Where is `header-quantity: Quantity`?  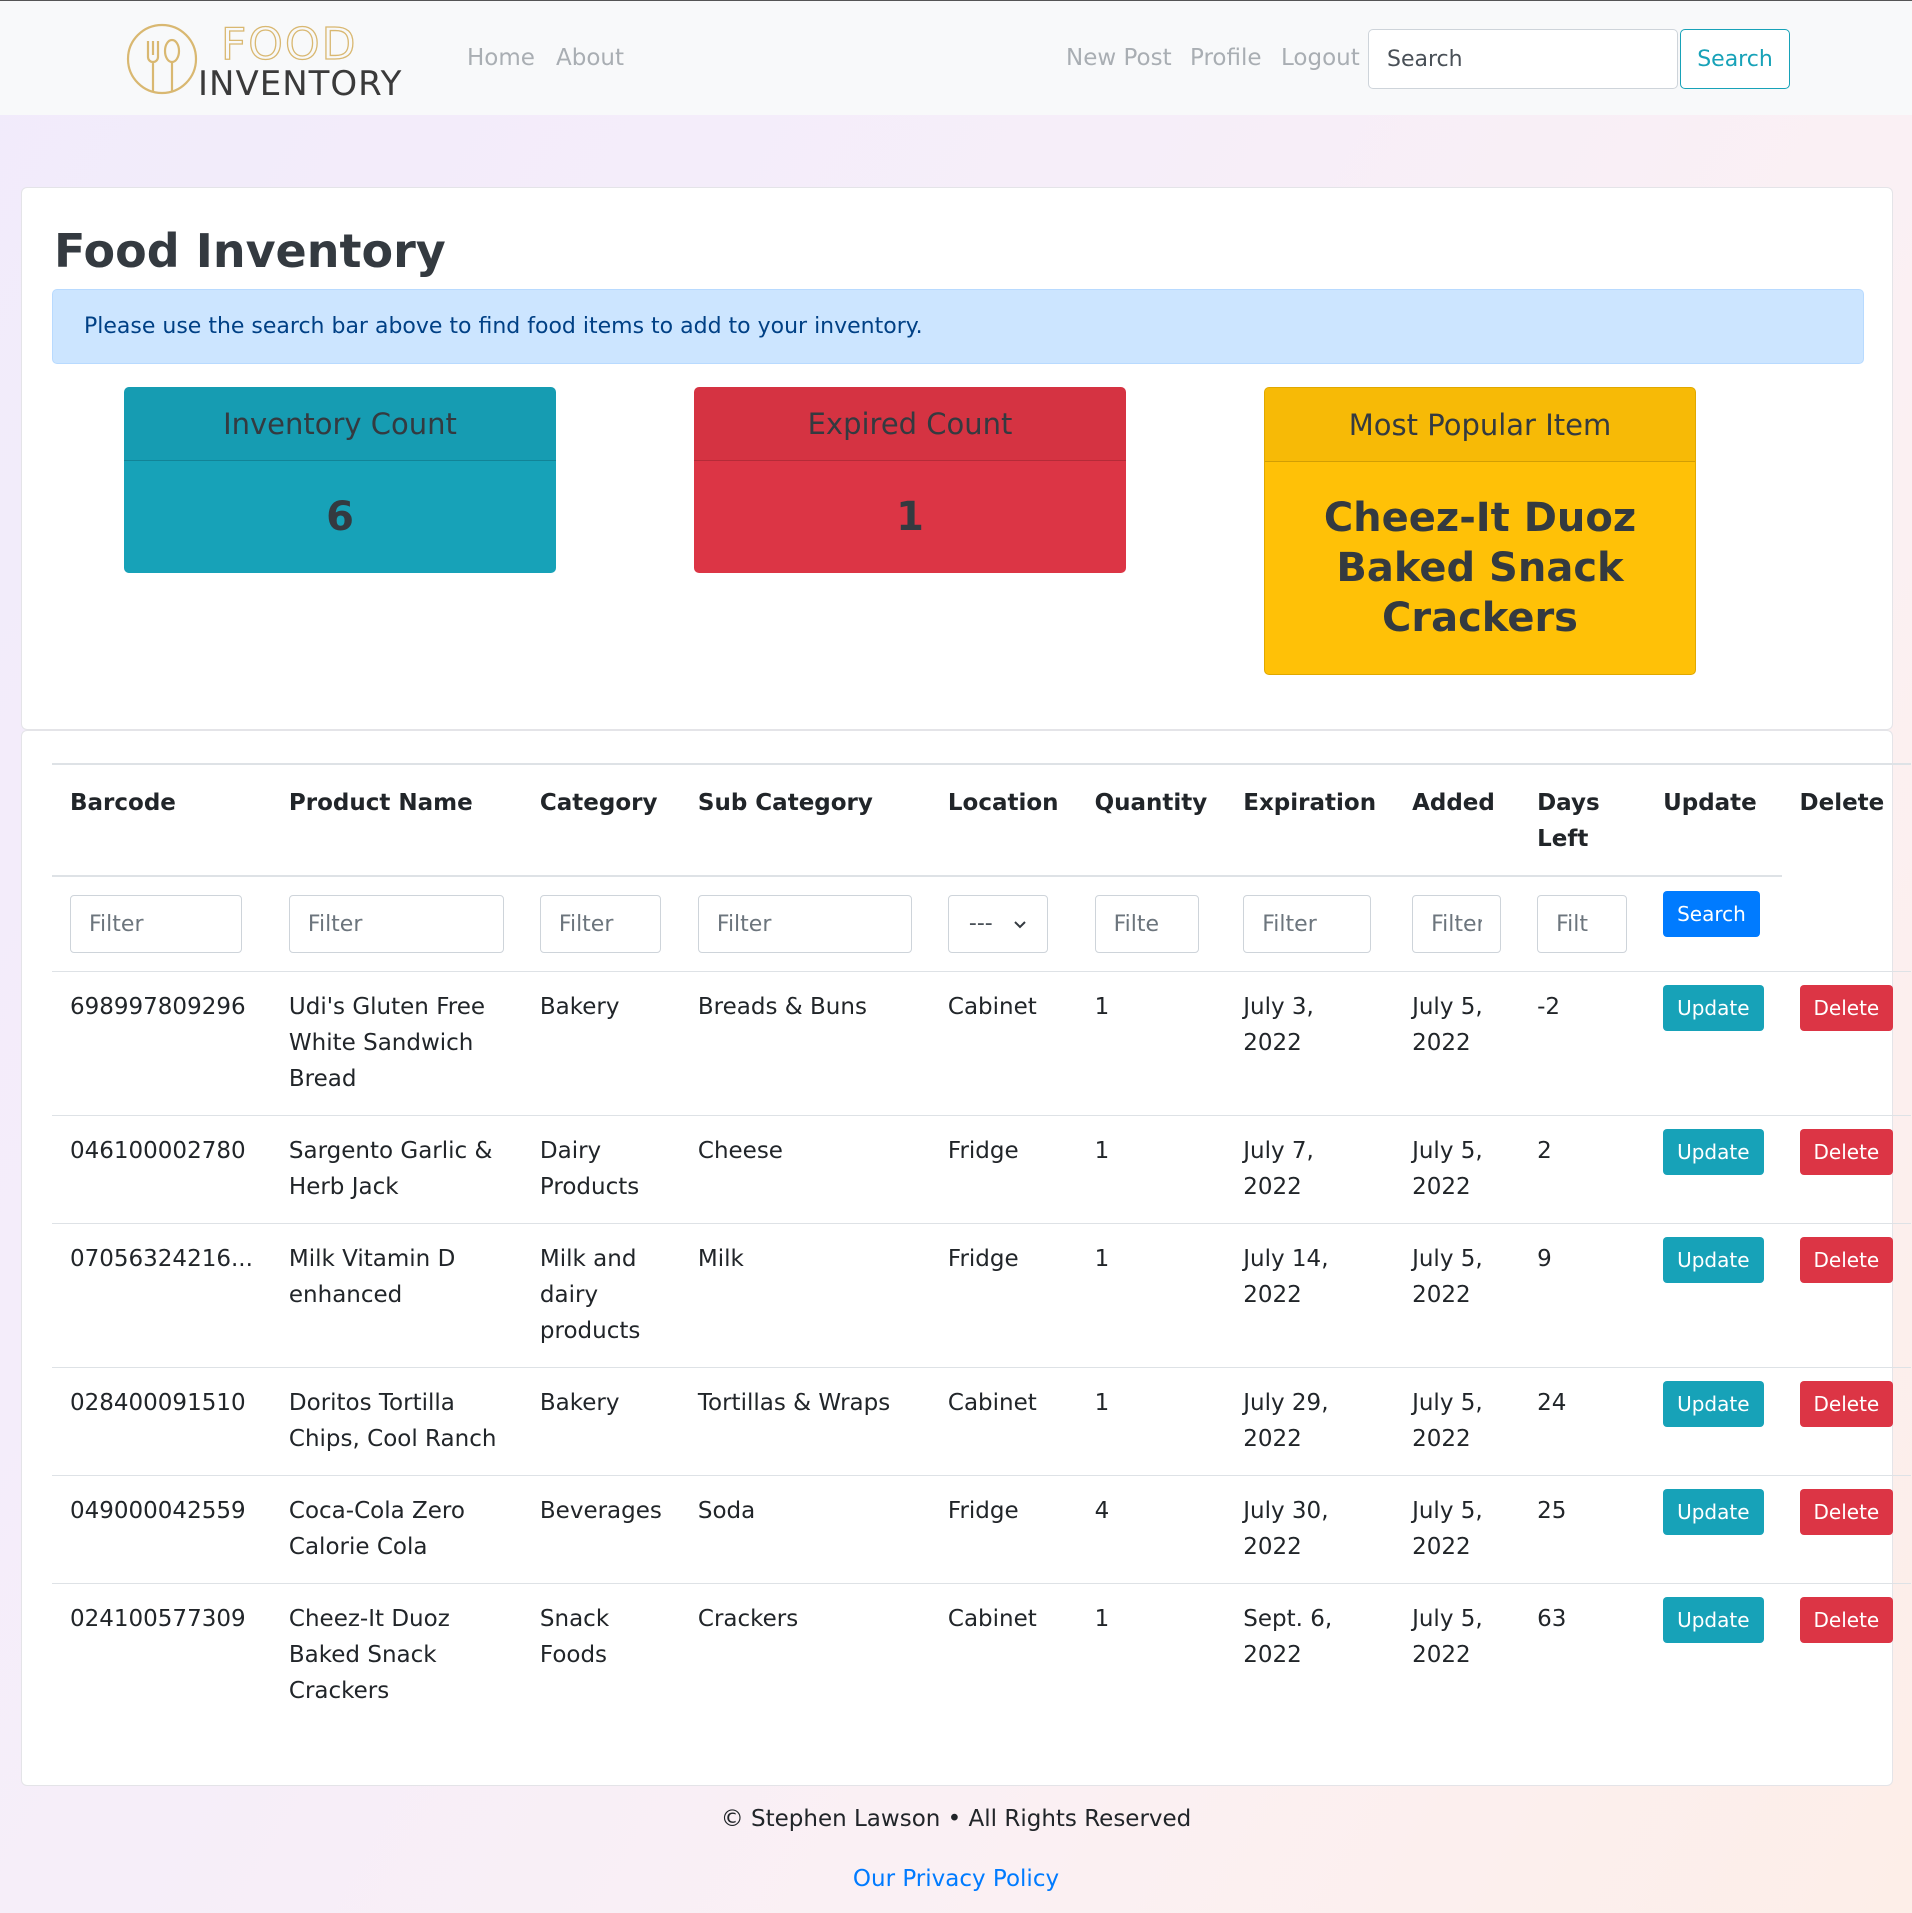 header-quantity: Quantity is located at coordinates (1151, 820).